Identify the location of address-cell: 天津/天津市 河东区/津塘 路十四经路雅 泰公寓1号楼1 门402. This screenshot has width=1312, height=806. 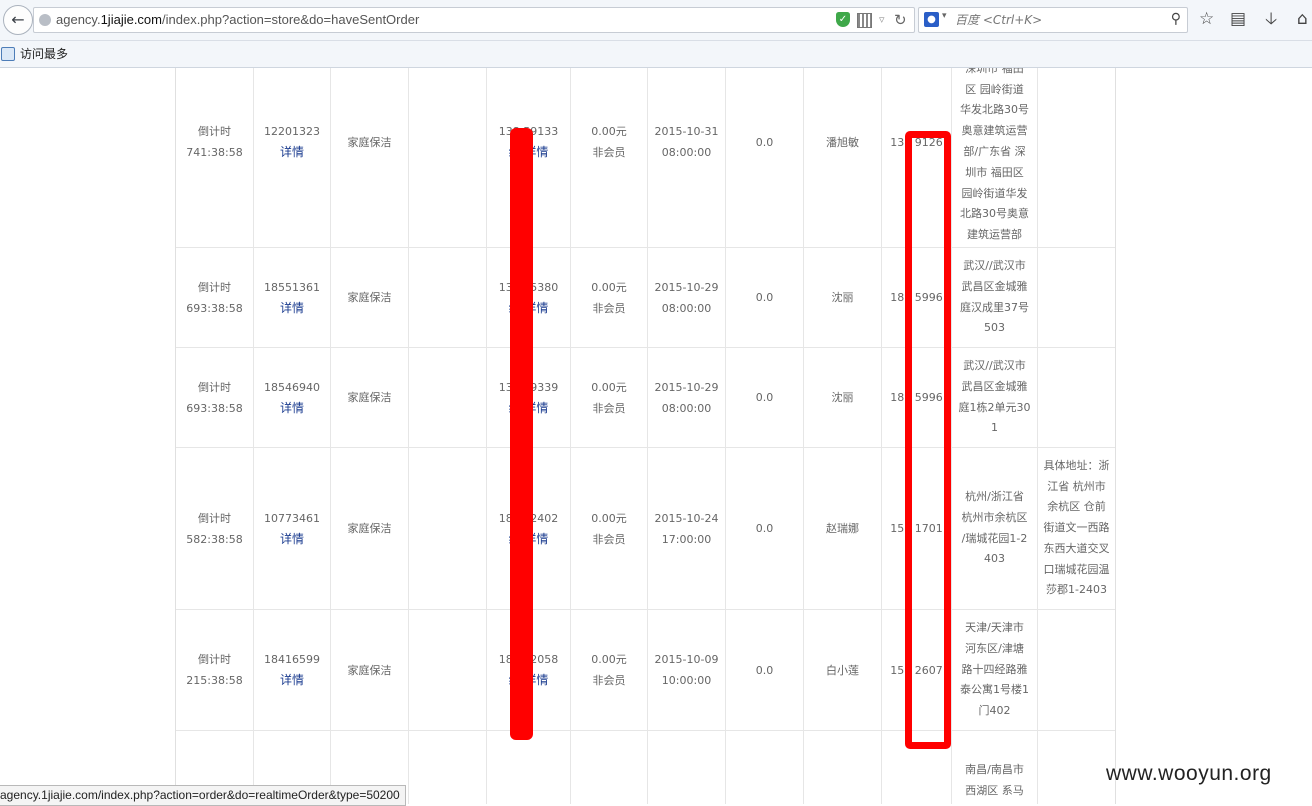
(994, 670).